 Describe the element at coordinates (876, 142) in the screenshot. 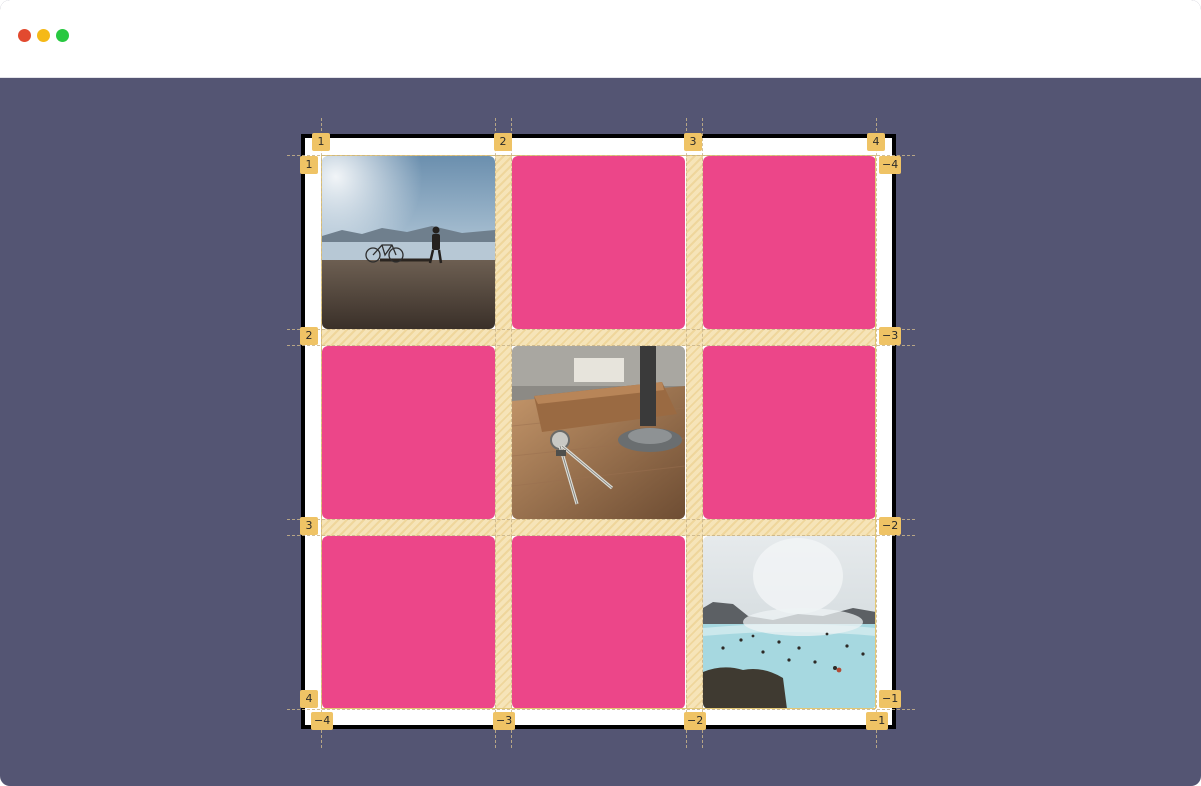

I see `column-line-number-top: 4` at that location.